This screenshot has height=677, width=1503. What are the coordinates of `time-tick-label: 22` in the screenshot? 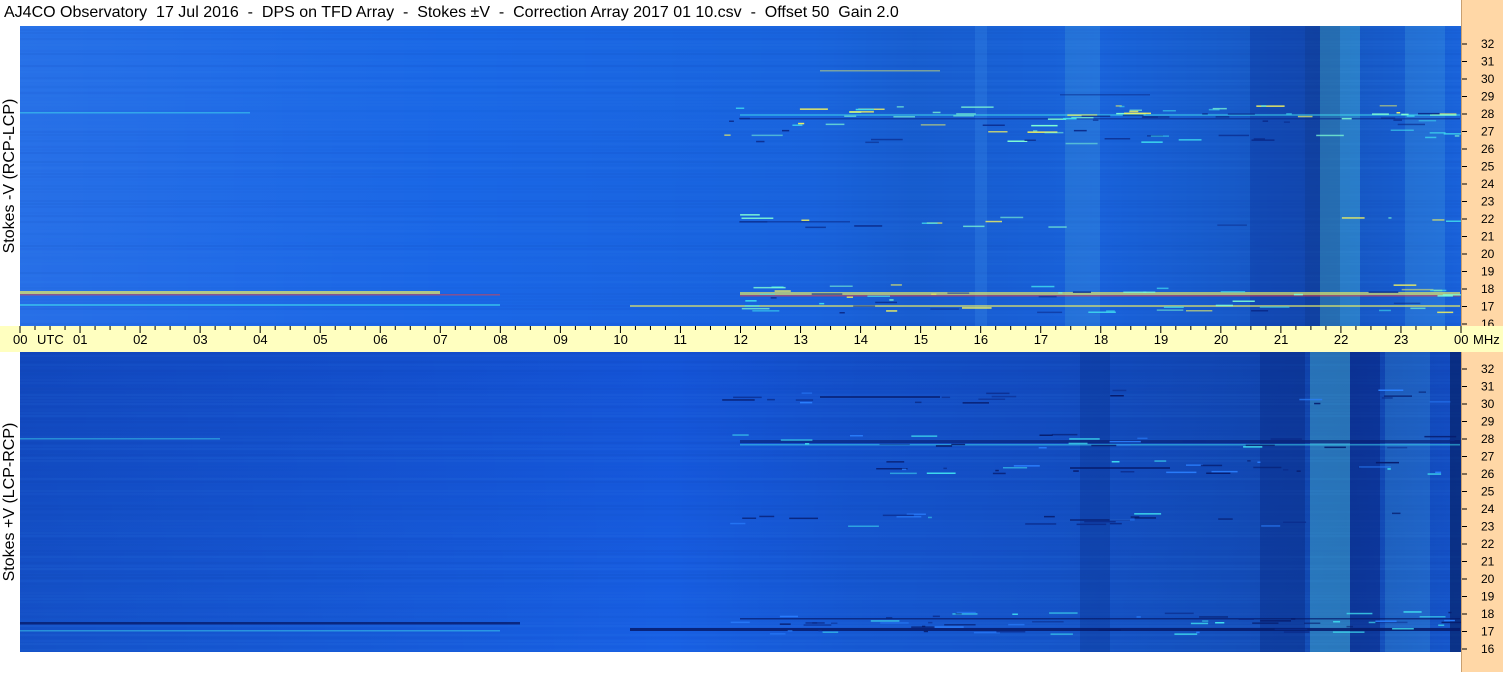 It's located at (1341, 339).